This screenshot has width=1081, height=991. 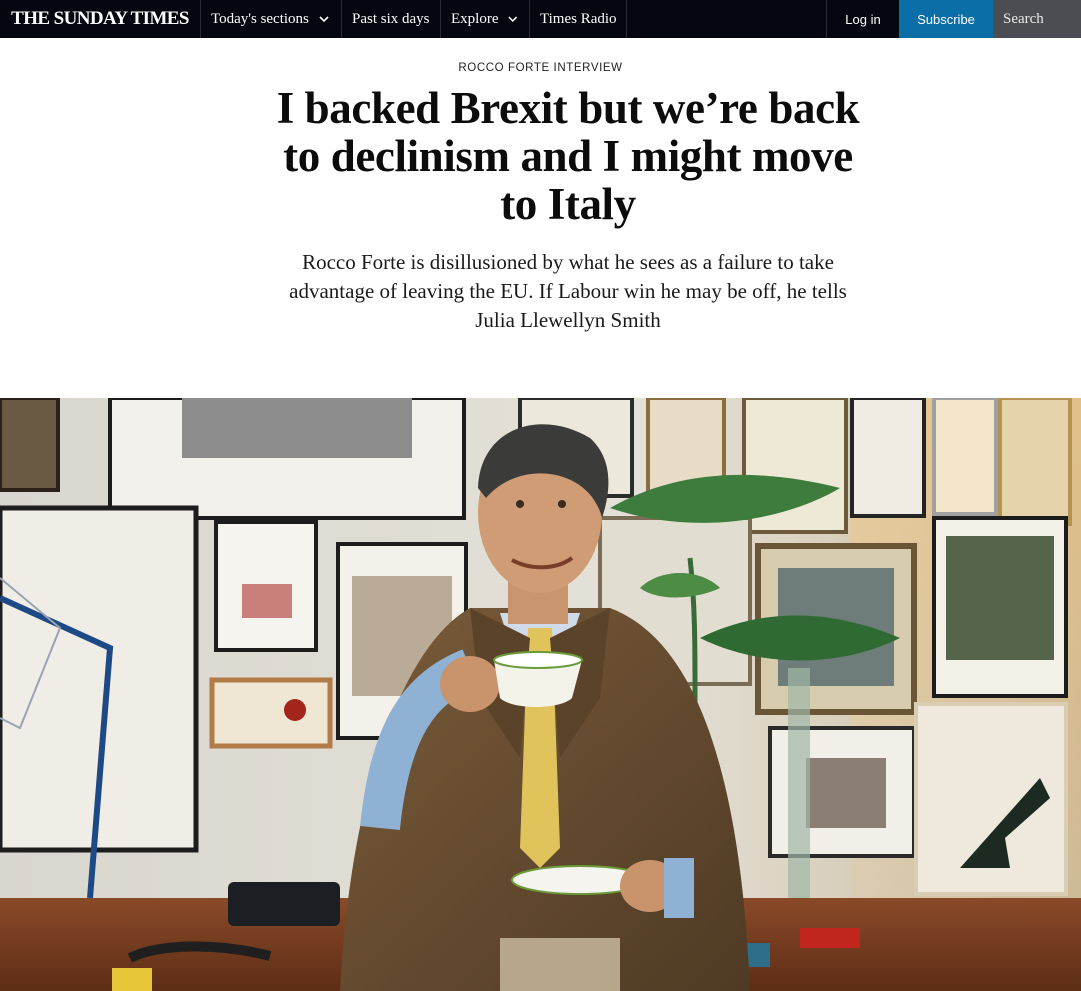 I want to click on article-kicker: ROCCO FORTE INTERVIEW, so click(x=540, y=68).